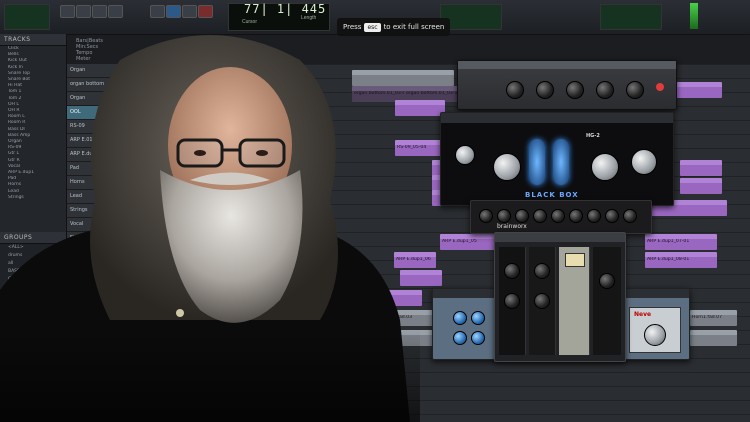  I want to click on clip: Horn1.fad.07, so click(713, 318).